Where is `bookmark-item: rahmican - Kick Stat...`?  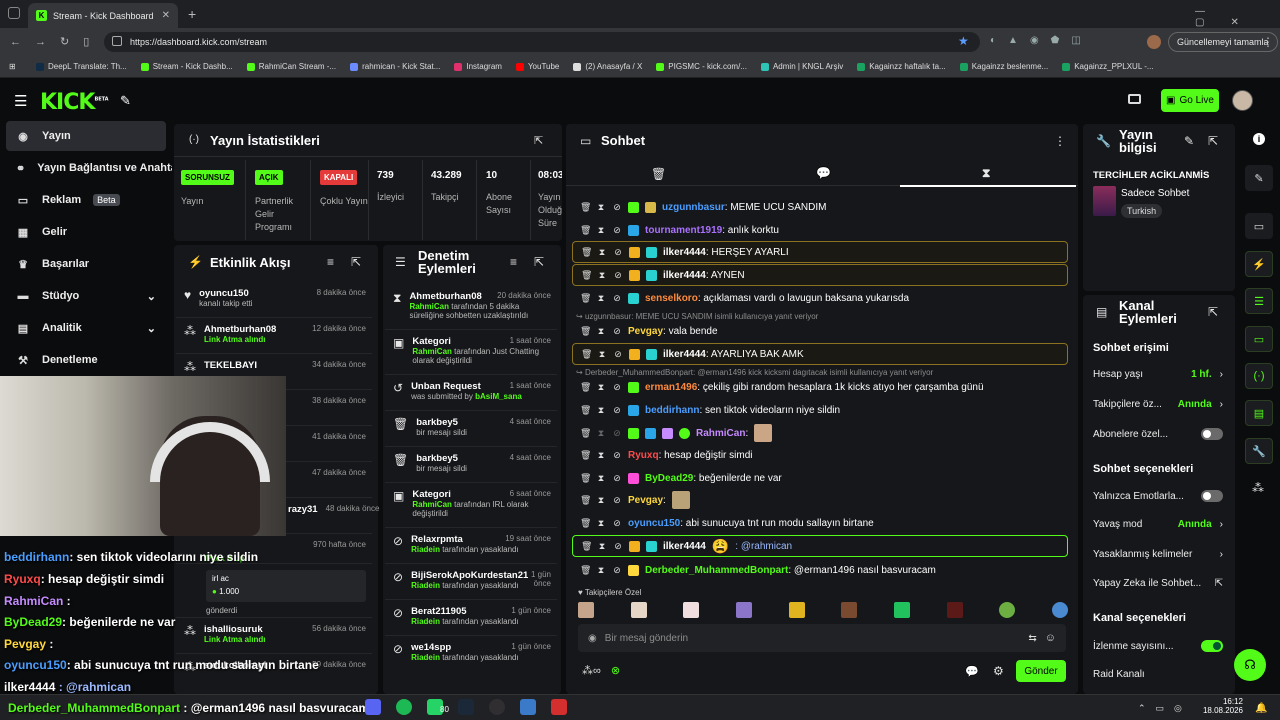 bookmark-item: rahmican - Kick Stat... is located at coordinates (395, 66).